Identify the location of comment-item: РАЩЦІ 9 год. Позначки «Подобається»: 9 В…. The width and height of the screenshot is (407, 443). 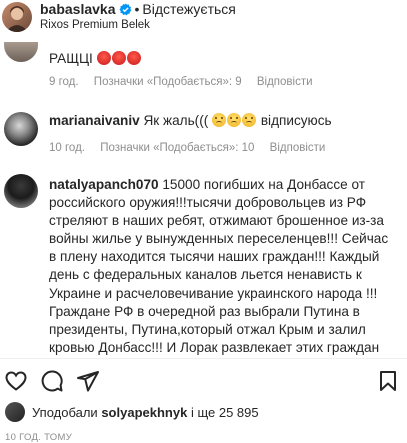
(203, 68).